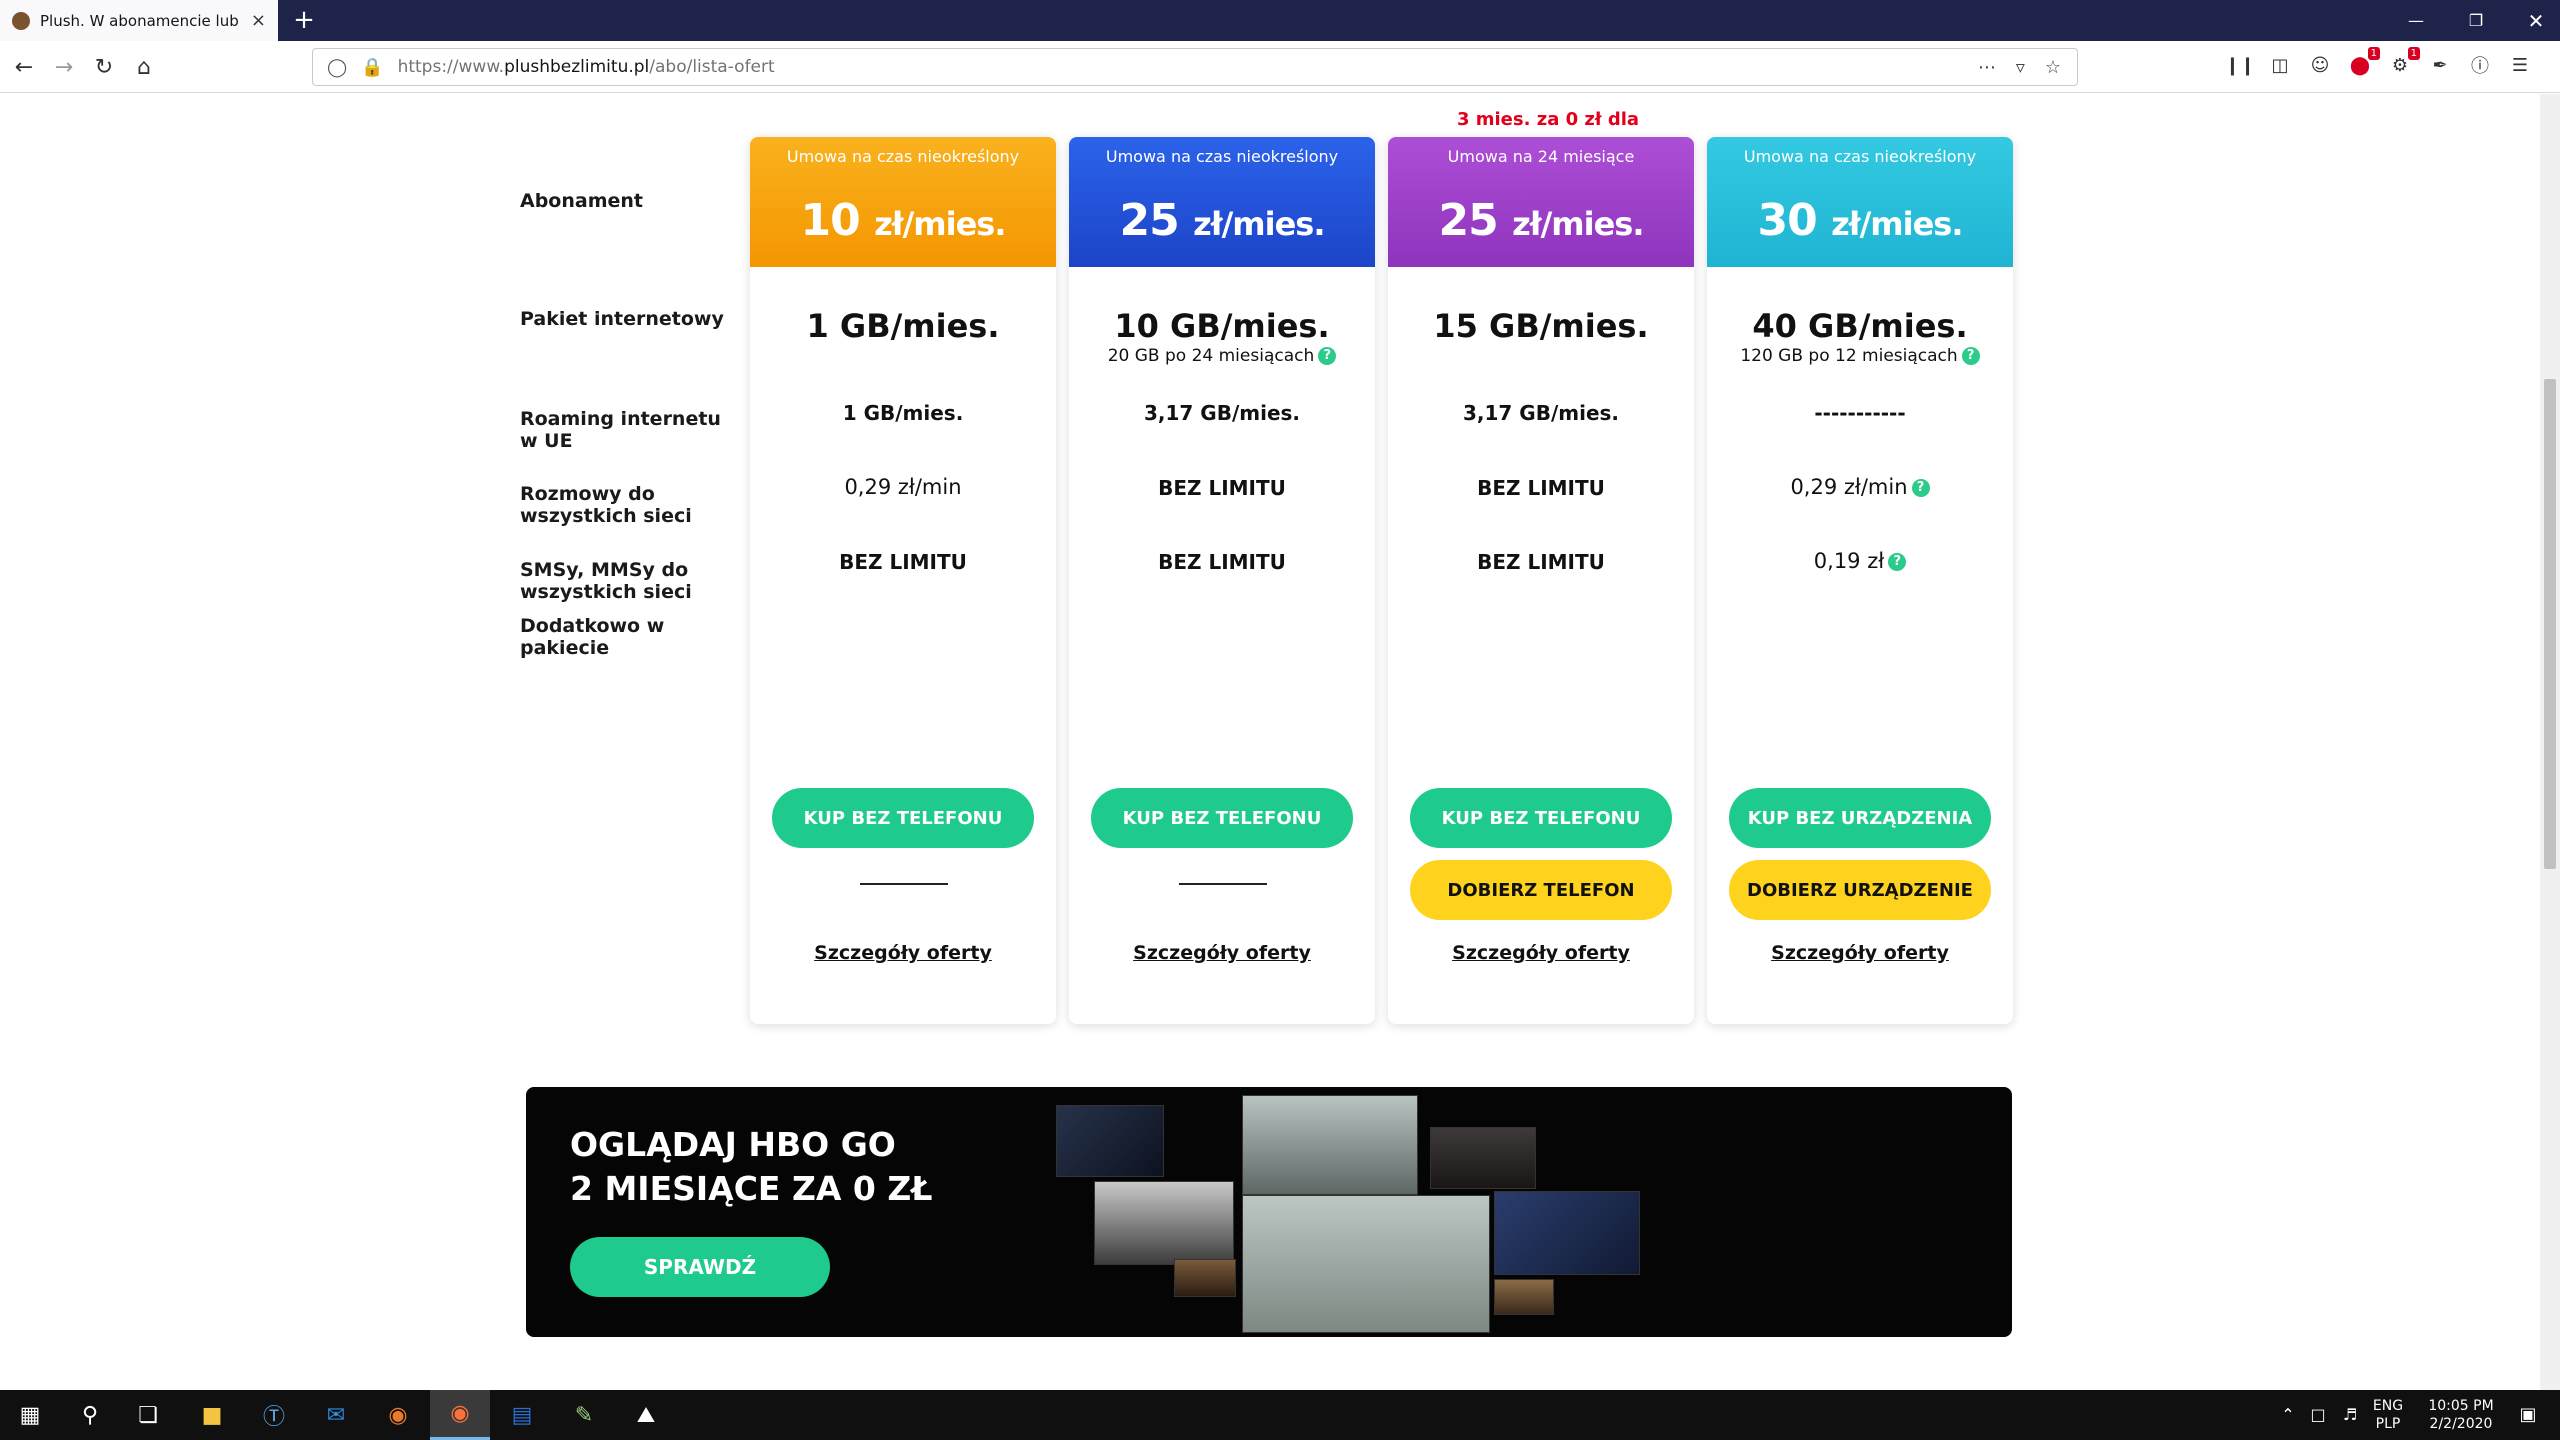 The height and width of the screenshot is (1440, 2560). What do you see at coordinates (2480, 65) in the screenshot?
I see `info-icon: ⓘ` at bounding box center [2480, 65].